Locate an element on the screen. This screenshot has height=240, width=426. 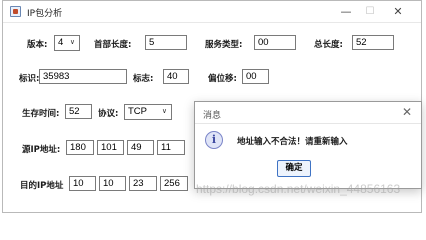
info-icon: i is located at coordinates (214, 140).